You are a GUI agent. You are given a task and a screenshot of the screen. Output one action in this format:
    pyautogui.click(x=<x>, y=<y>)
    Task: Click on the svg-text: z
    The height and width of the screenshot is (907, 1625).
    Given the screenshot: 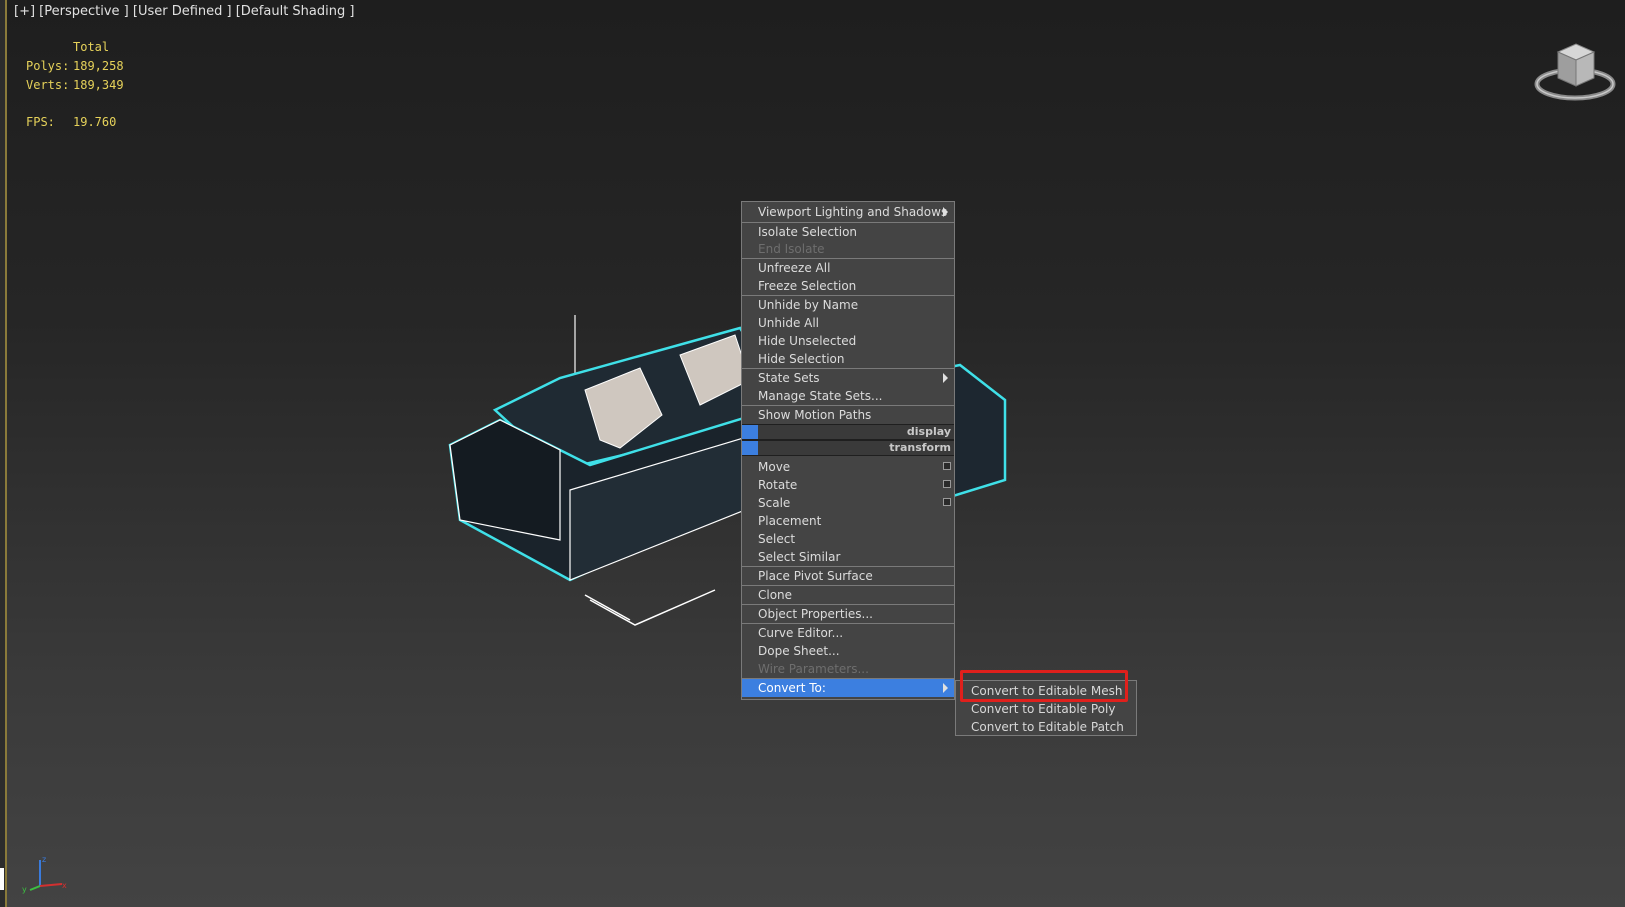 What is the action you would take?
    pyautogui.click(x=44, y=859)
    